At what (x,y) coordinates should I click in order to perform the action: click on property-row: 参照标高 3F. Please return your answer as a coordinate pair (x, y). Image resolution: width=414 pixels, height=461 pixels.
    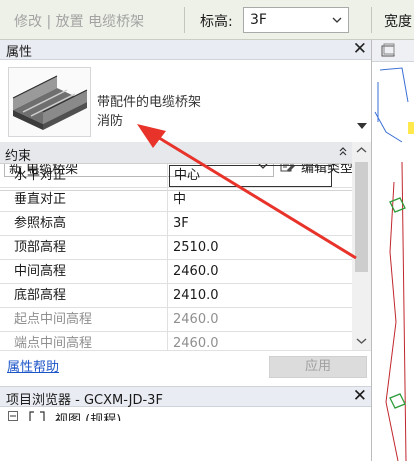
    Looking at the image, I should click on (176, 224).